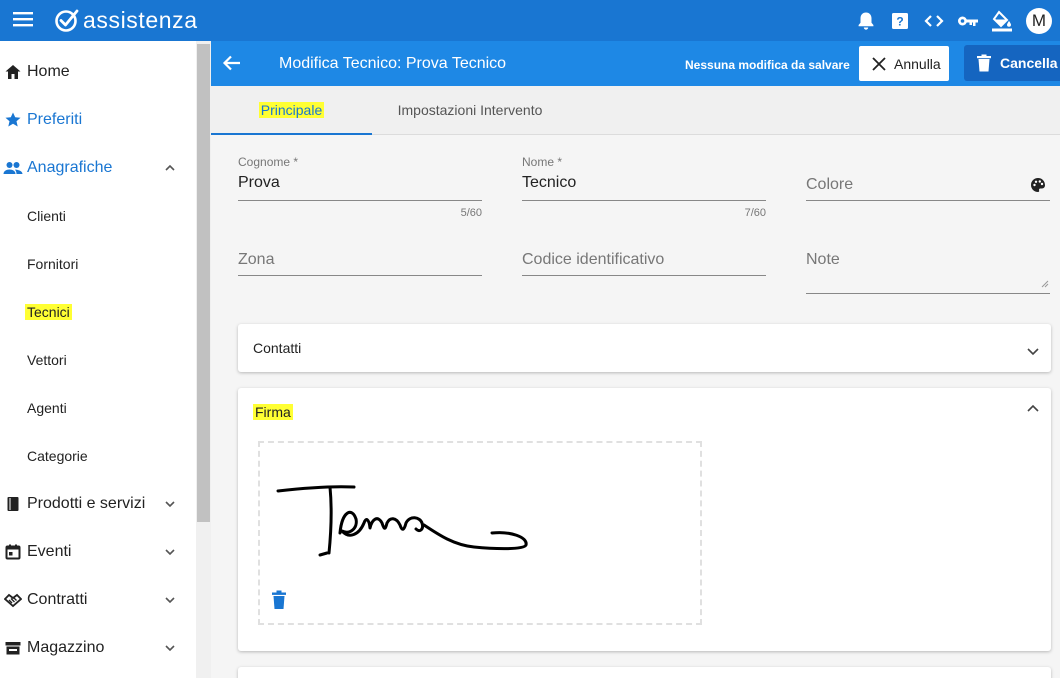  Describe the element at coordinates (55, 119) in the screenshot. I see `sidebar-item-label: Preferiti` at that location.